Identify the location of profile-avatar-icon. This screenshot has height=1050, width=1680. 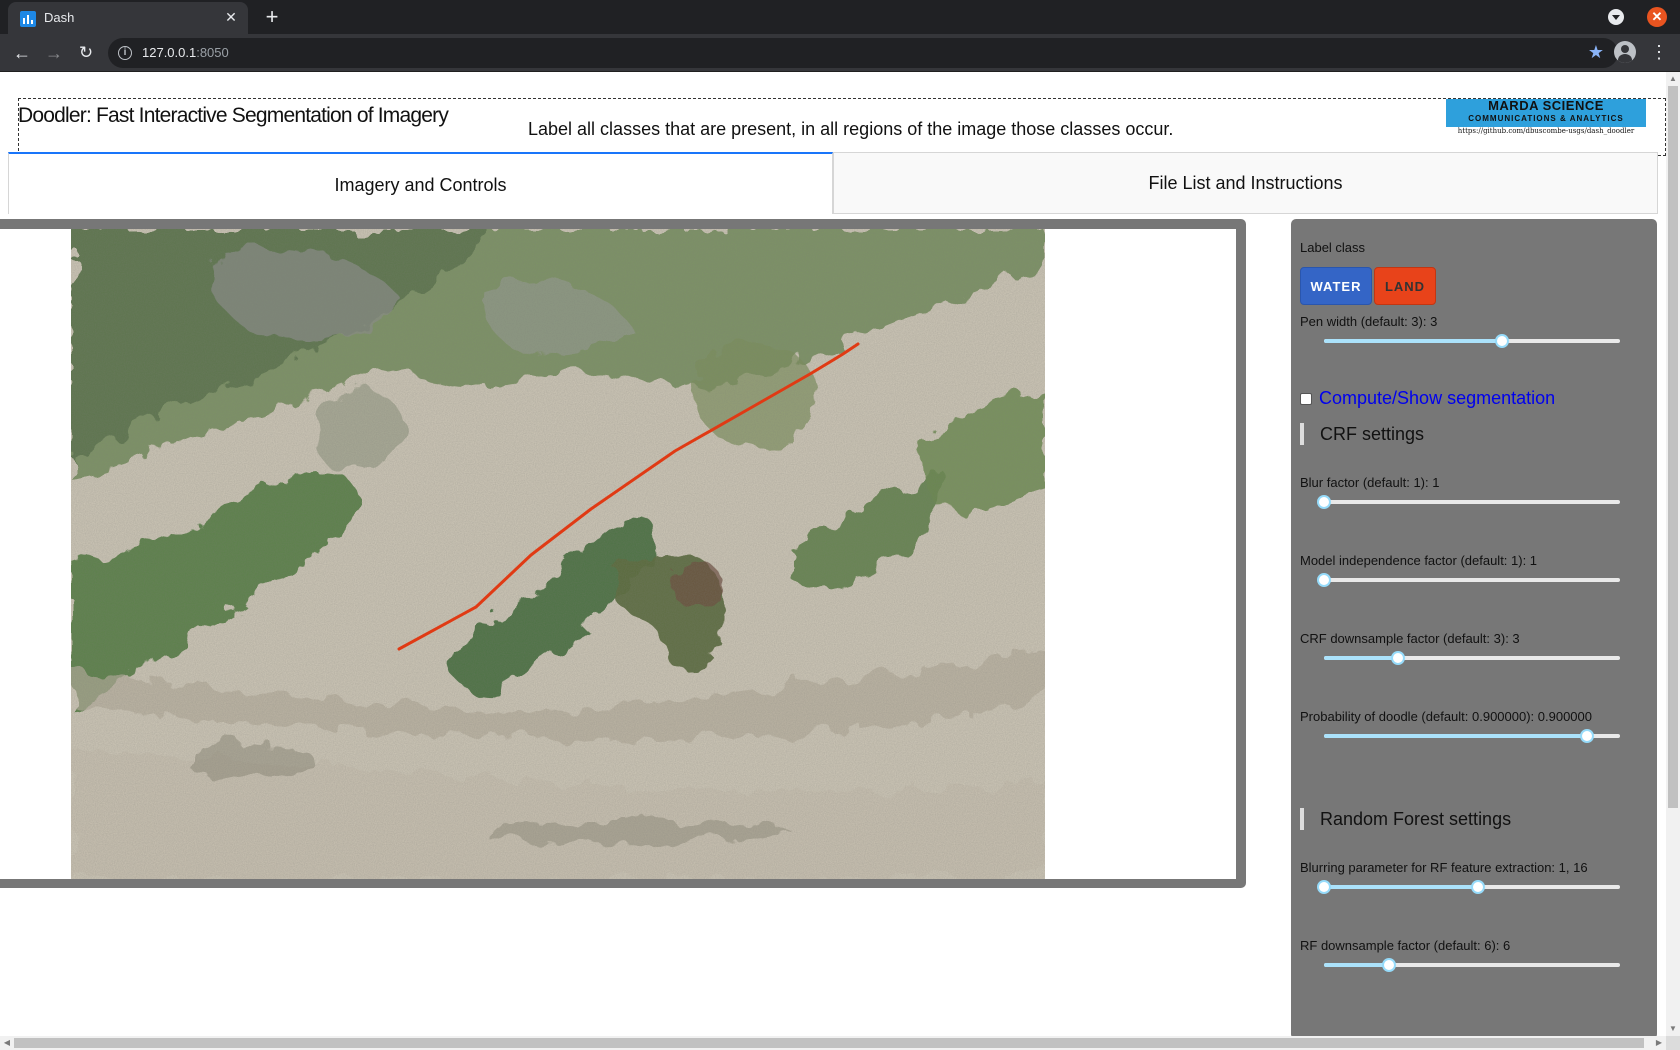
(1625, 52).